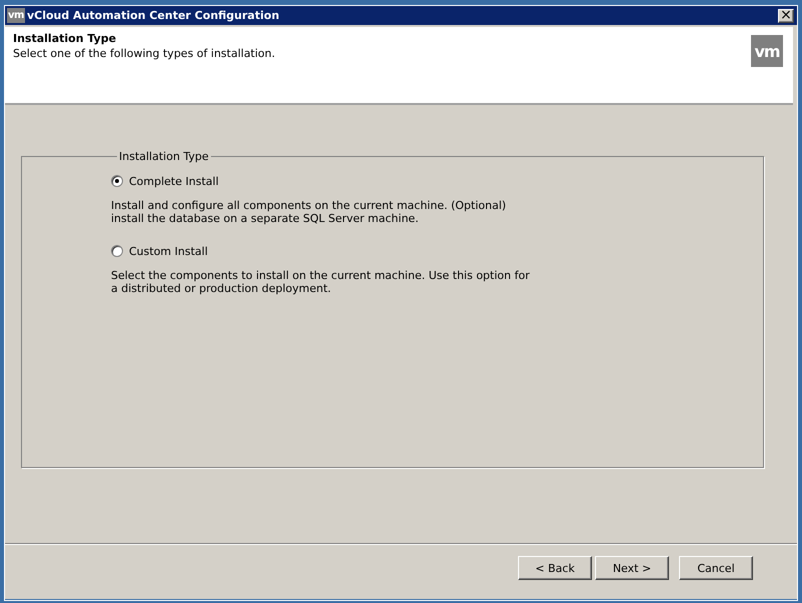  Describe the element at coordinates (153, 15) in the screenshot. I see `window-title: vCloud Automation Center Configuration` at that location.